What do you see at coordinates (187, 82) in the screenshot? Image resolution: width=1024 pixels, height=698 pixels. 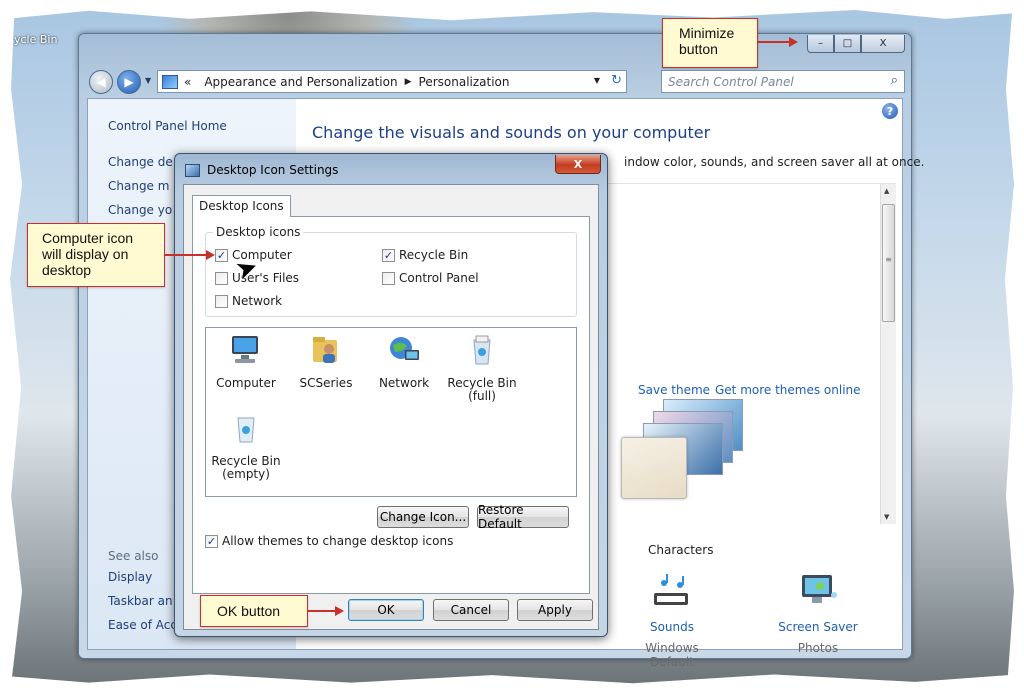 I see `breadcrumb-prefix: «` at bounding box center [187, 82].